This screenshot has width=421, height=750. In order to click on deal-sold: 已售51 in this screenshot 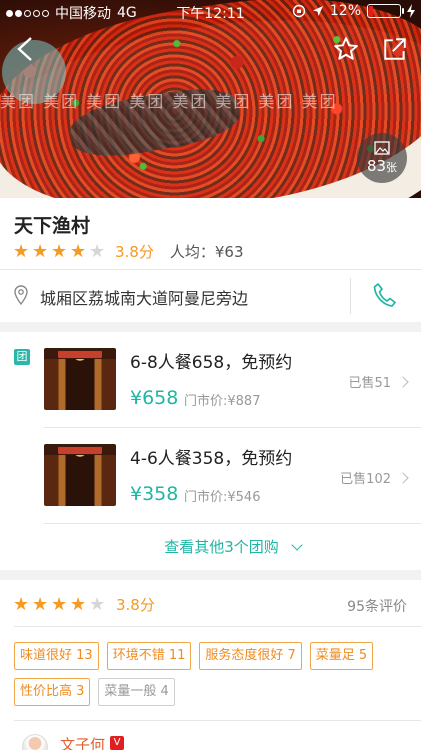, I will do `click(378, 381)`.